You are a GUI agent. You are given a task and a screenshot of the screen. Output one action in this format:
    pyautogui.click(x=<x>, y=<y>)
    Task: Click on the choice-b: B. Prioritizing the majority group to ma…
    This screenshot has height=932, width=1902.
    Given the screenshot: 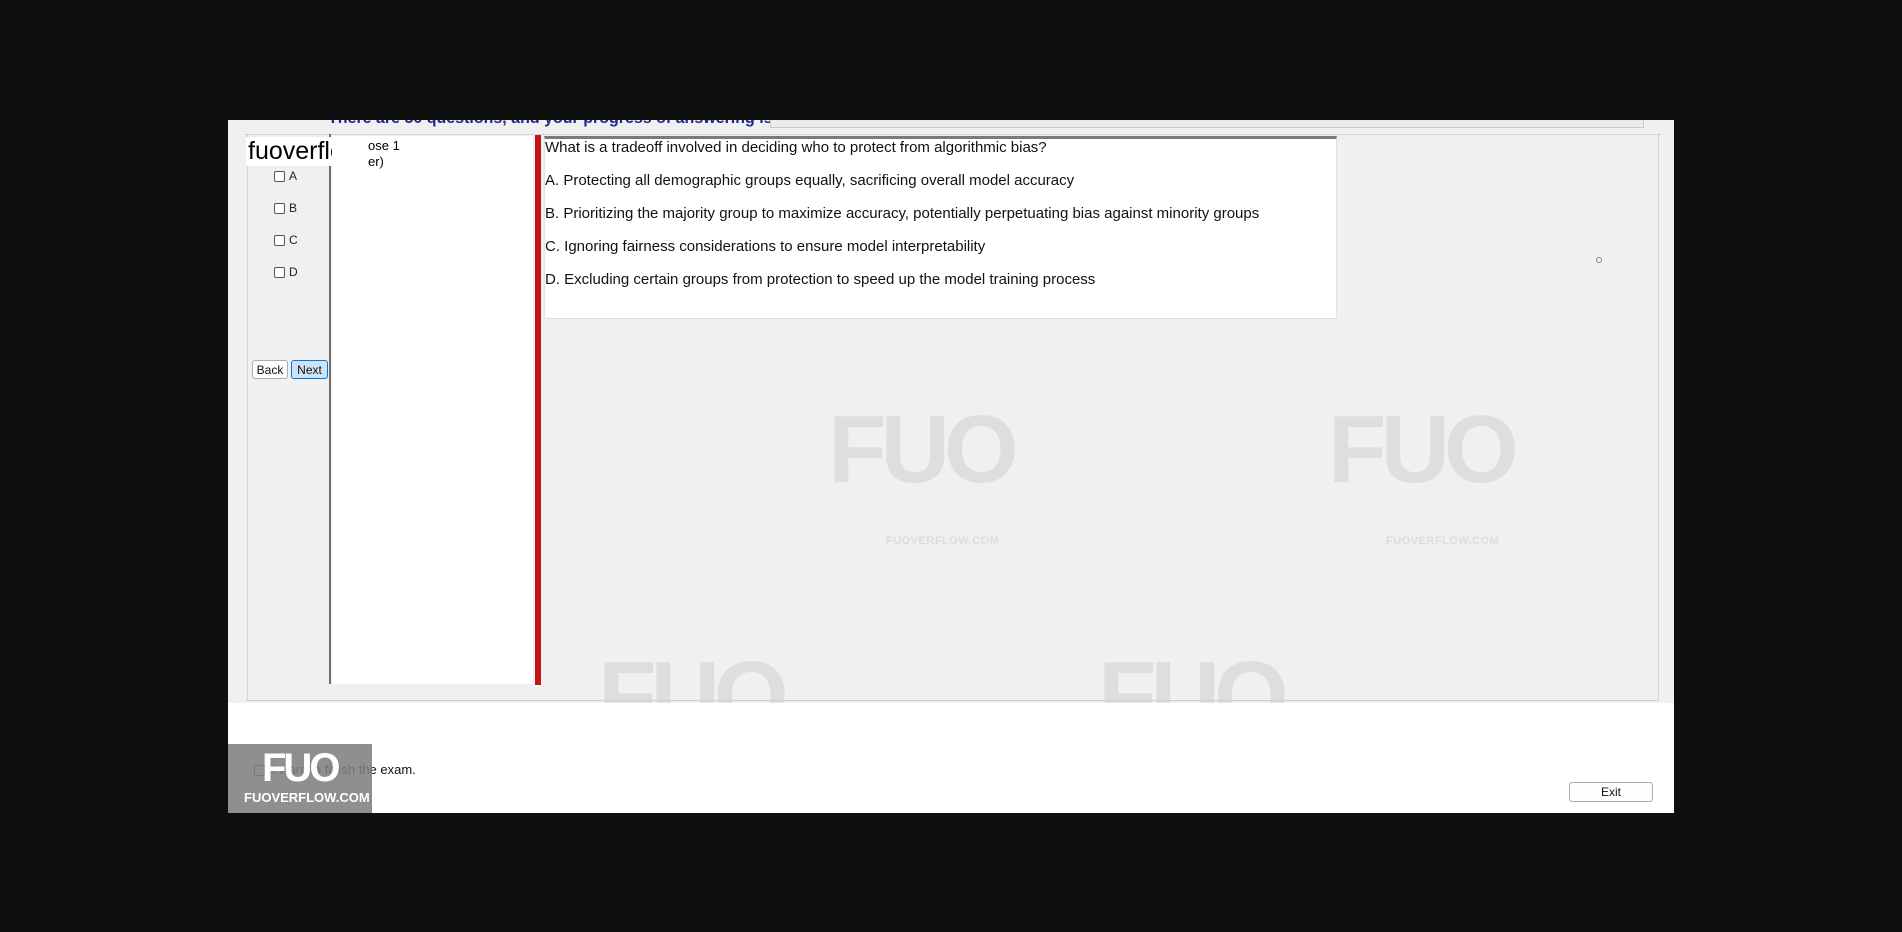 What is the action you would take?
    pyautogui.click(x=902, y=213)
    